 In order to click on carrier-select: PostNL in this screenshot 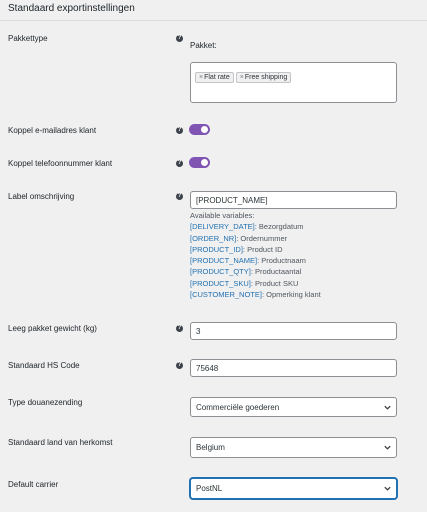, I will do `click(293, 488)`.